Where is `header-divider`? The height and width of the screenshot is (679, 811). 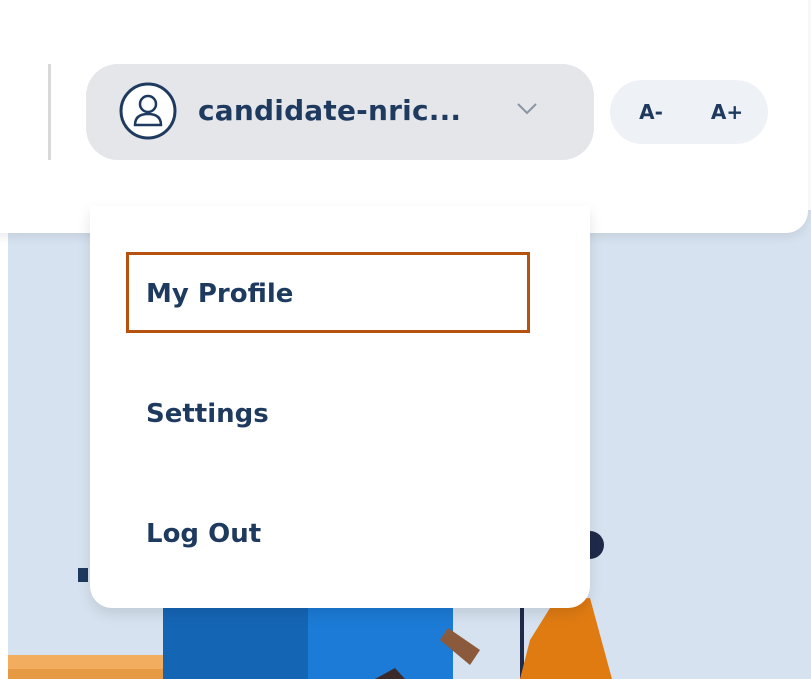 header-divider is located at coordinates (49, 112).